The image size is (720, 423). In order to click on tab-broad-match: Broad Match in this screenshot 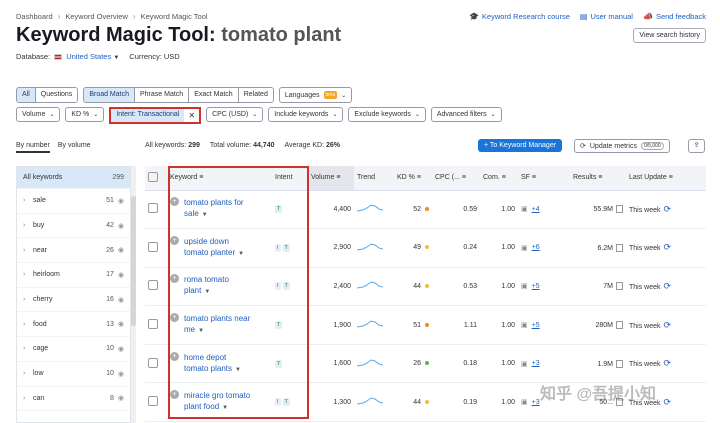, I will do `click(109, 95)`.